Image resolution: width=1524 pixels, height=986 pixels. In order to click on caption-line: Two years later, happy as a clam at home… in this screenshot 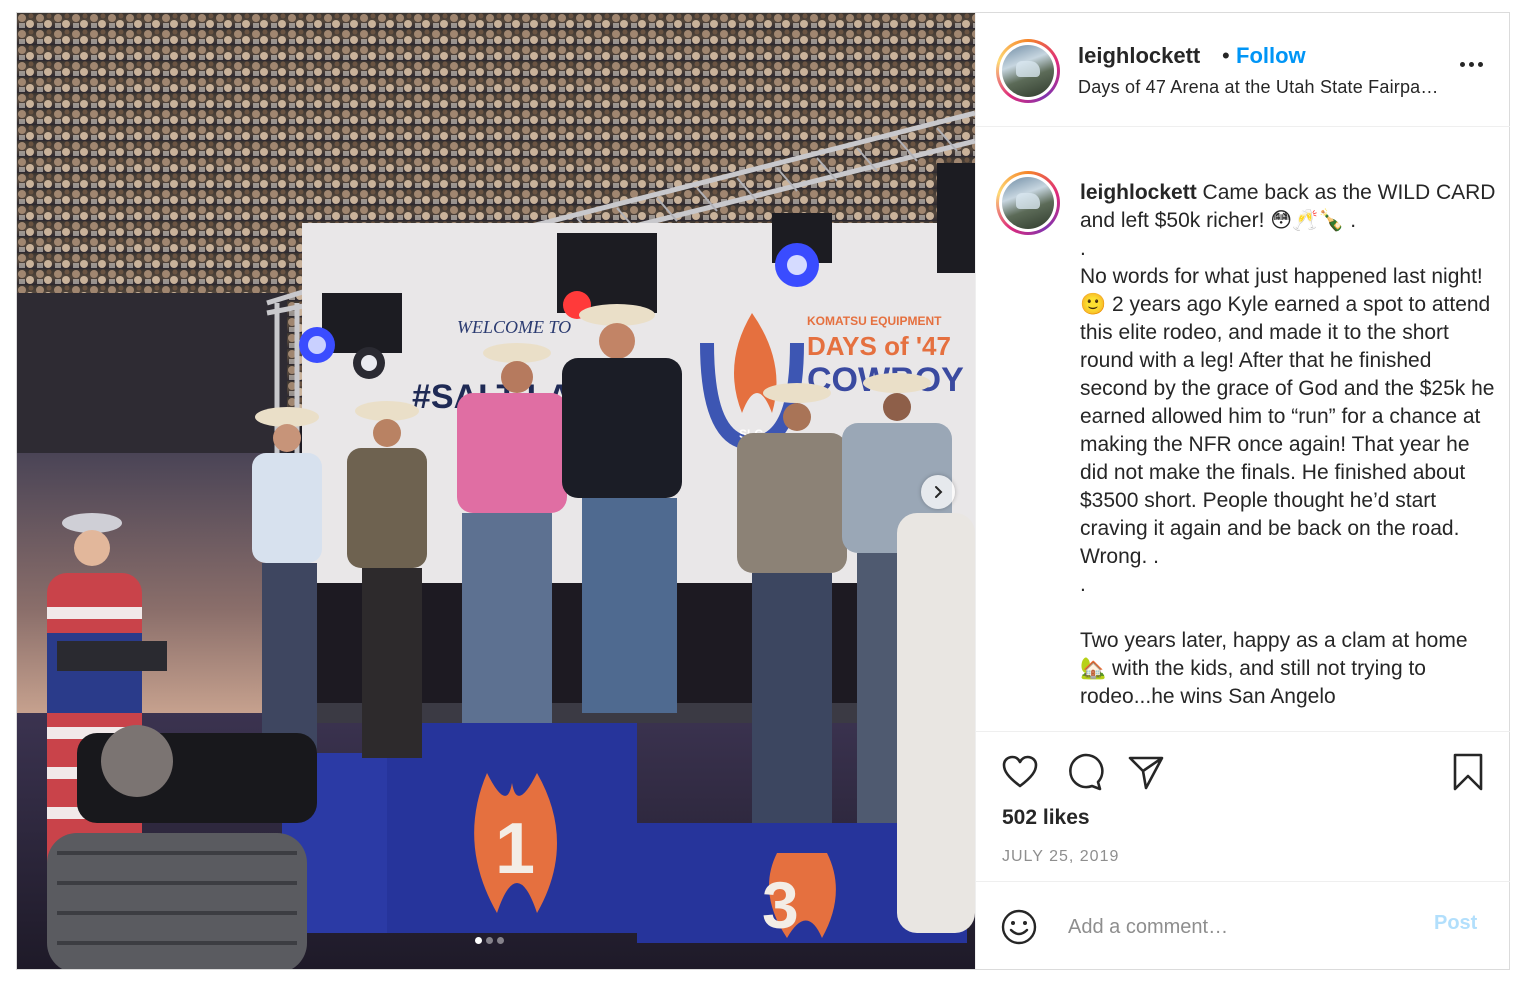, I will do `click(1274, 668)`.